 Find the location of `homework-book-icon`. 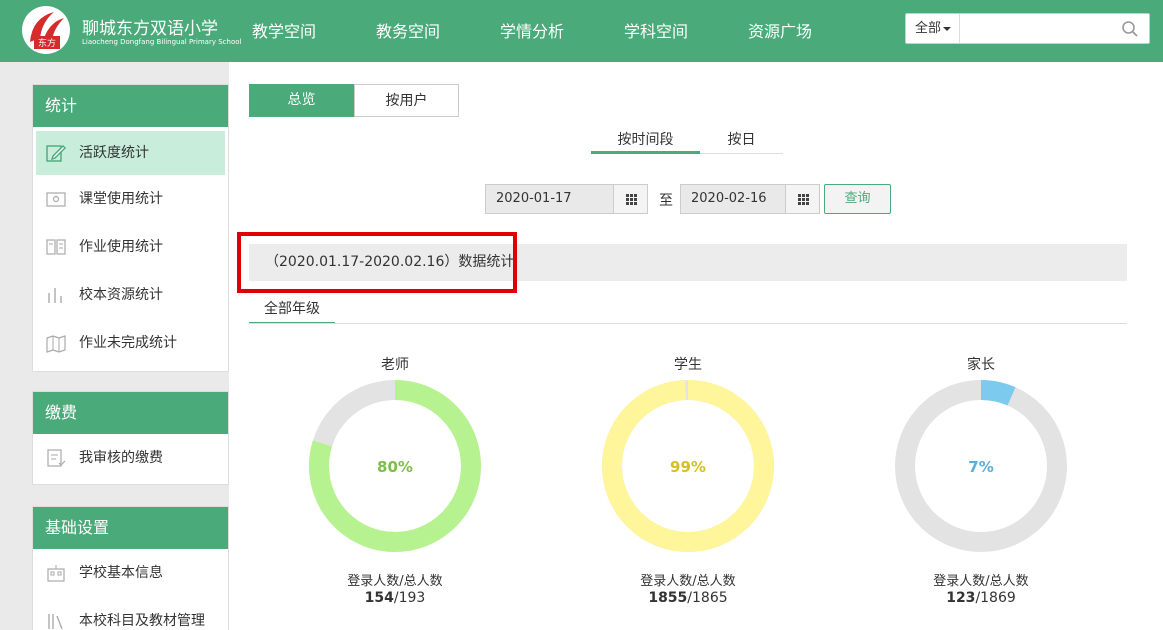

homework-book-icon is located at coordinates (56, 247).